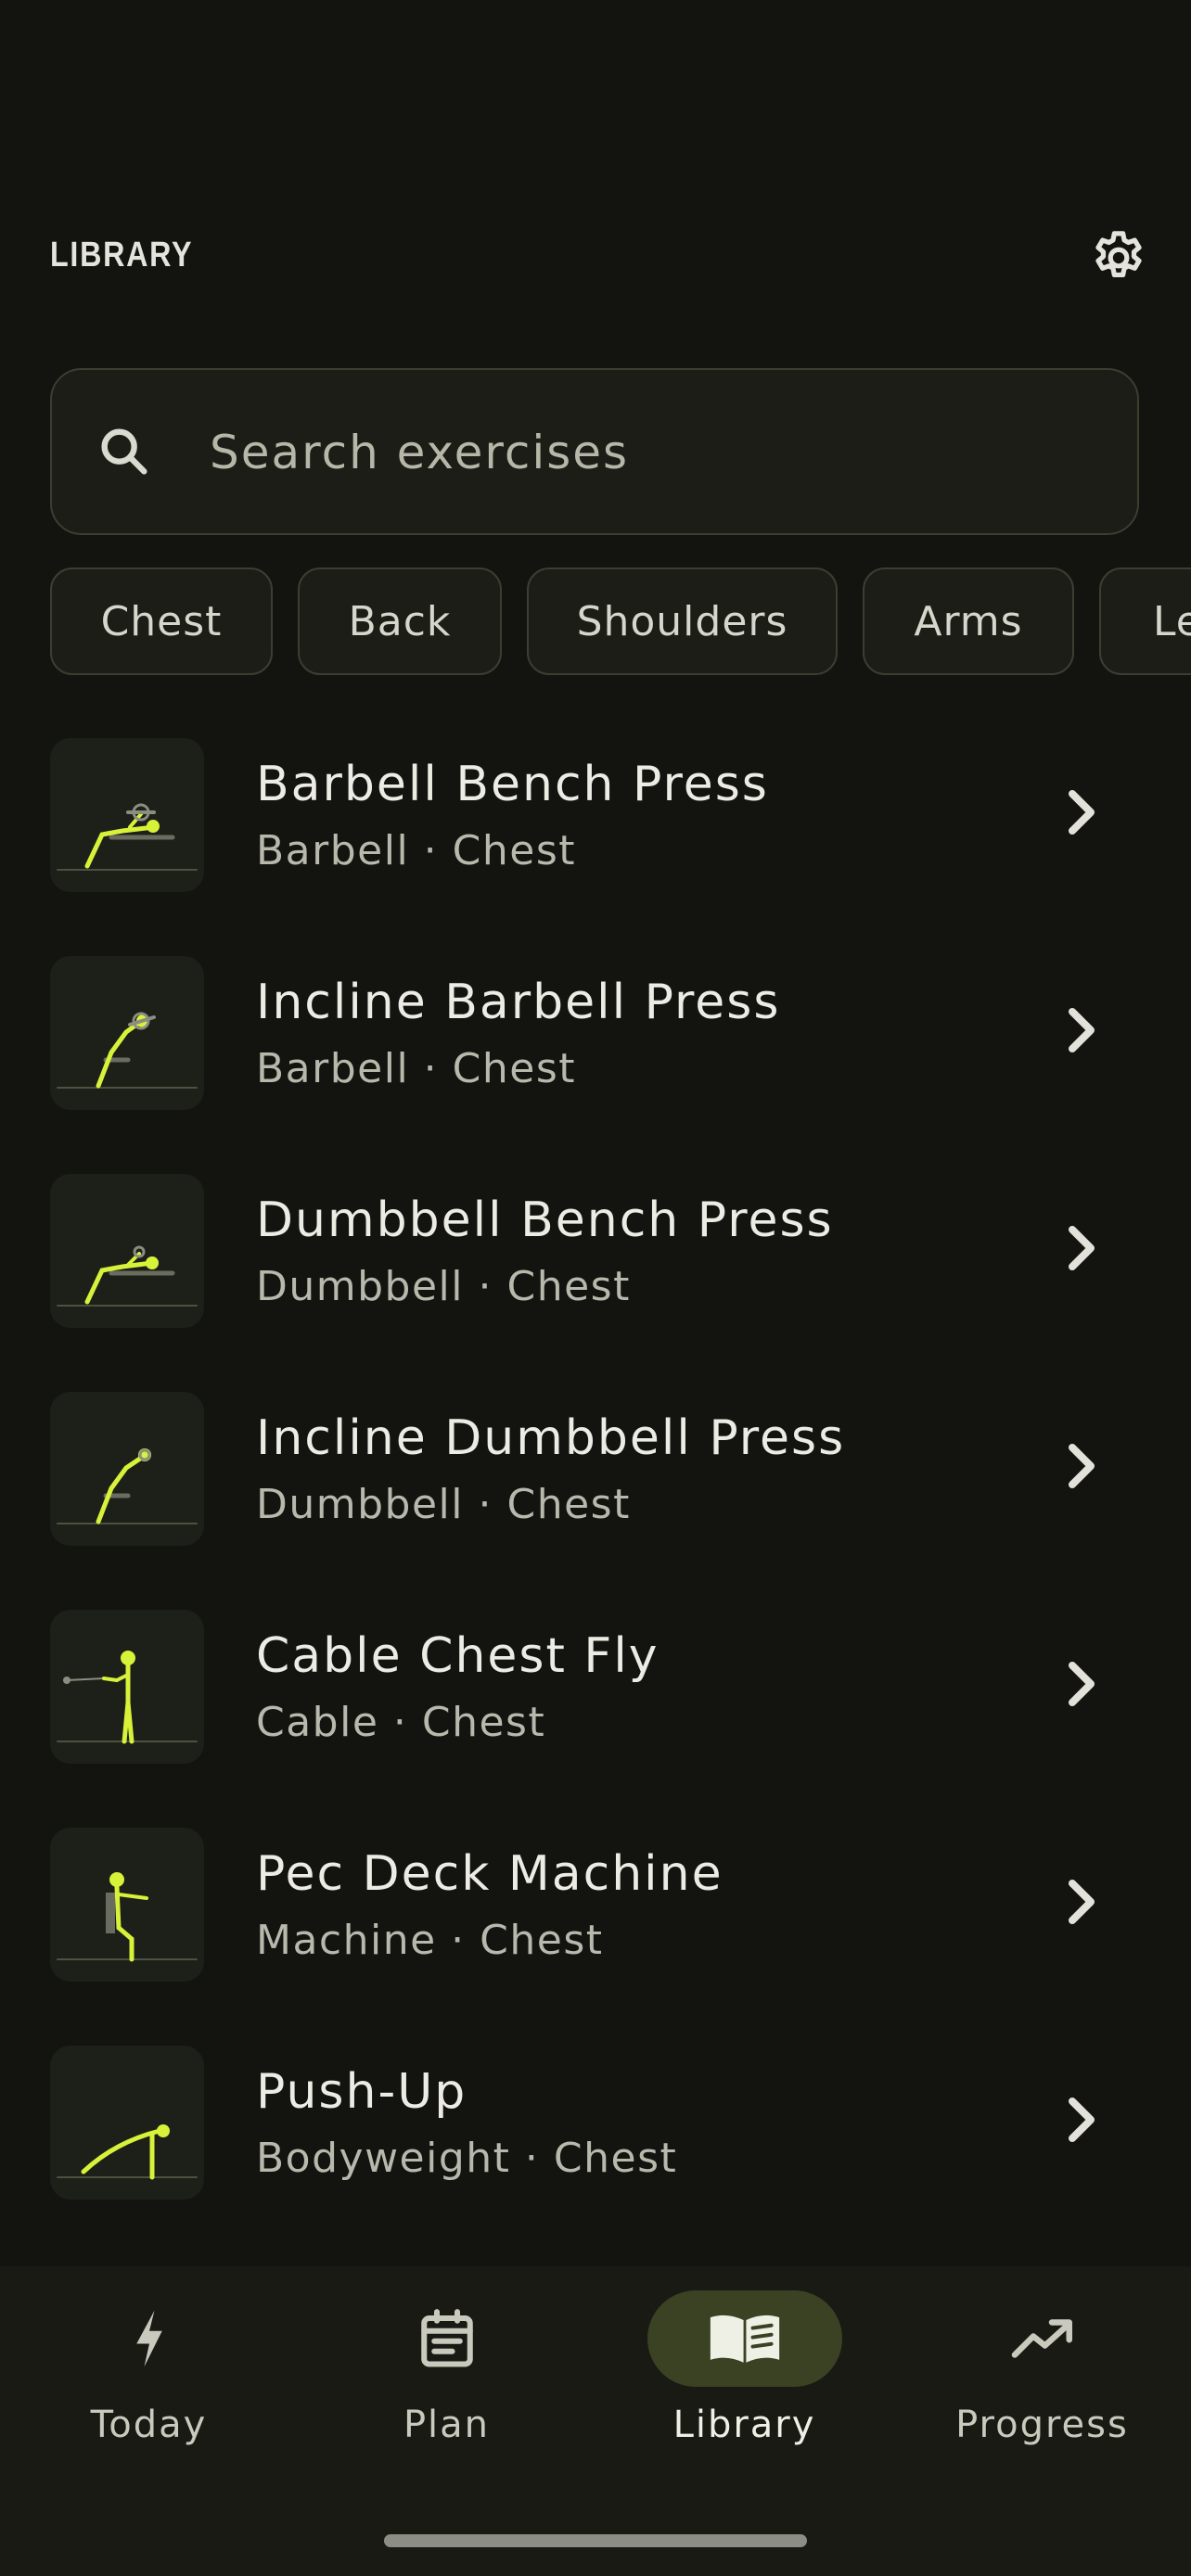 The image size is (1191, 2576). I want to click on nav-label: Today, so click(149, 2425).